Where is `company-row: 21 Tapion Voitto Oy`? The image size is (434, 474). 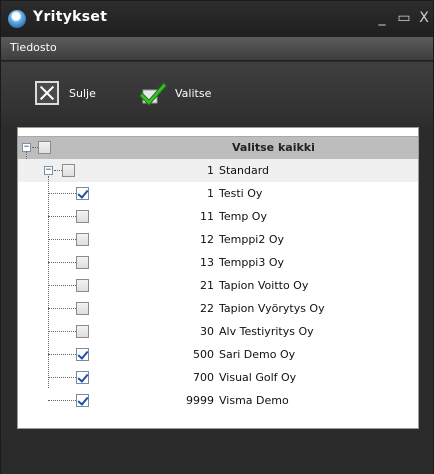 company-row: 21 Tapion Voitto Oy is located at coordinates (218, 285).